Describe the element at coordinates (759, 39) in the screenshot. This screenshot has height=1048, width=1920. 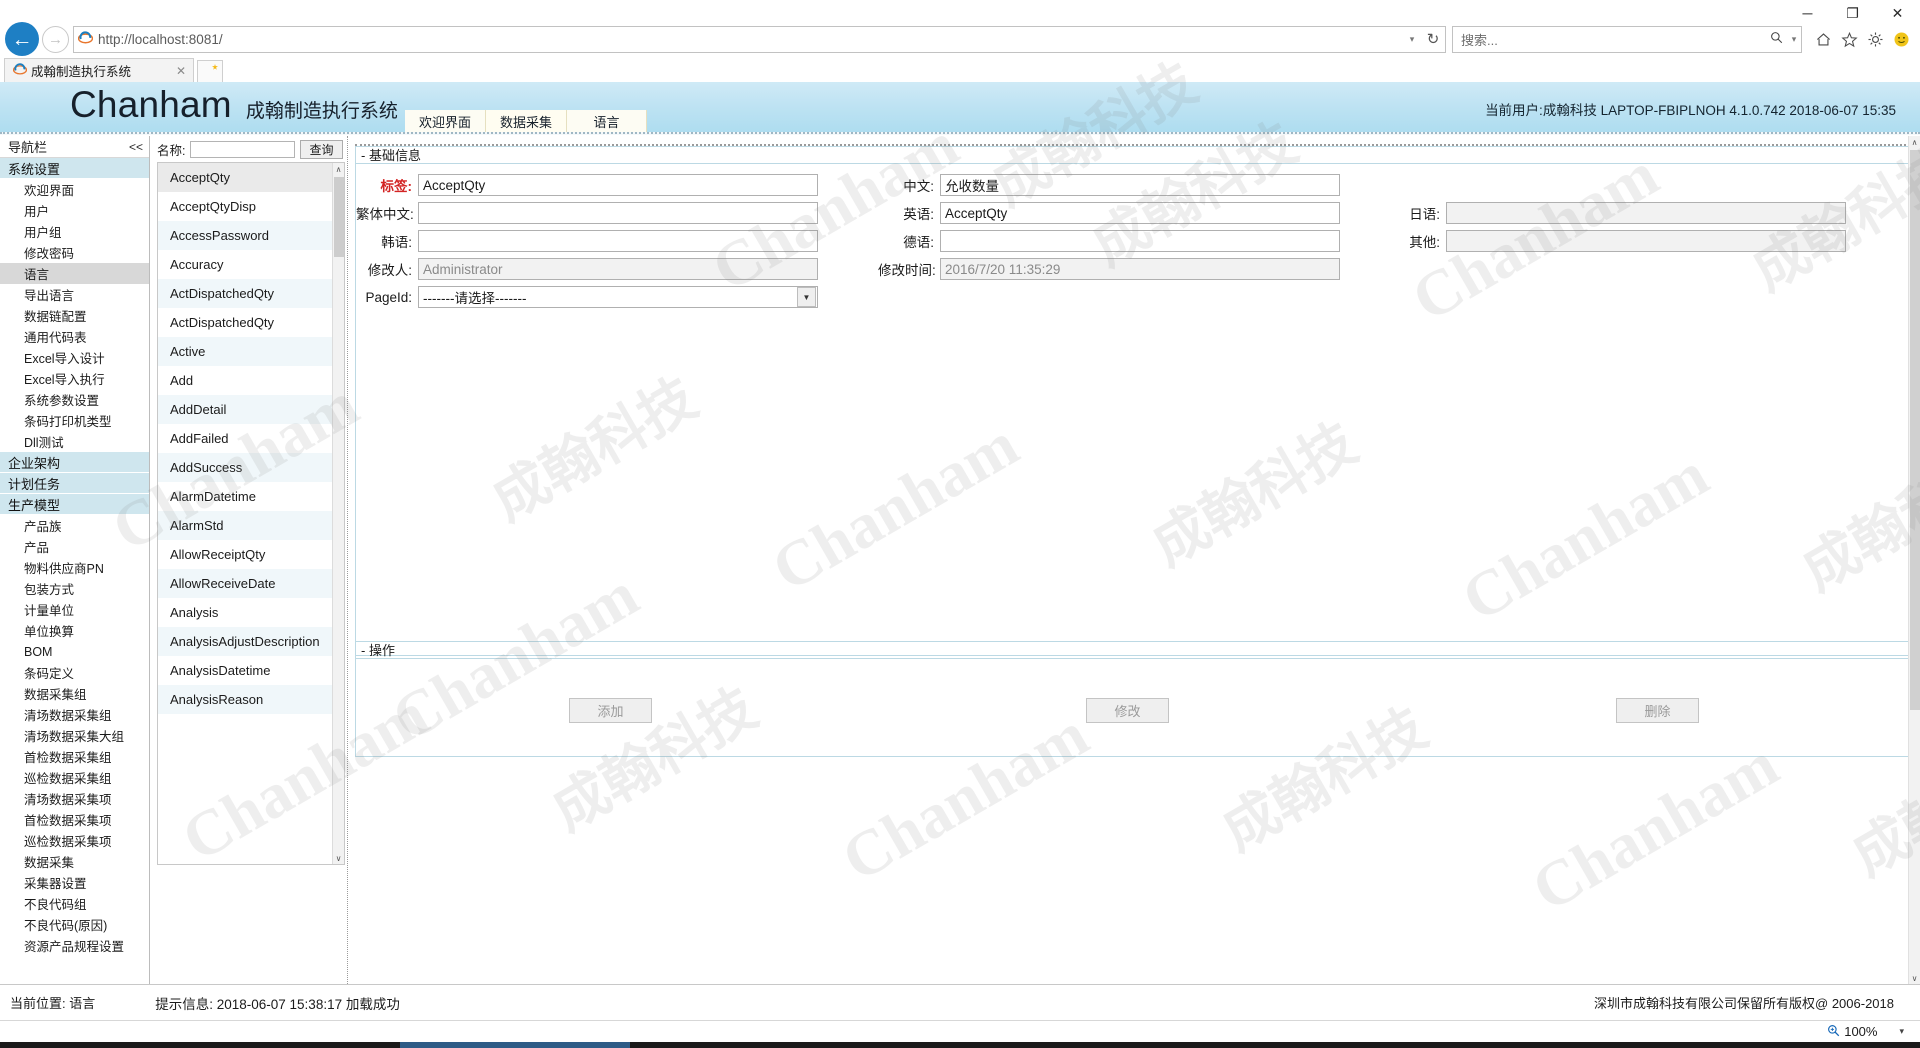
I see `address-bar: http://localhost:8081/ ▾ ↻` at that location.